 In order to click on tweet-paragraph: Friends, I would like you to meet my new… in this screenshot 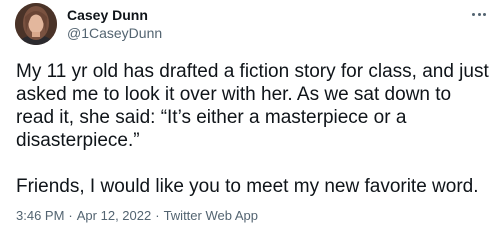, I will do `click(247, 186)`.